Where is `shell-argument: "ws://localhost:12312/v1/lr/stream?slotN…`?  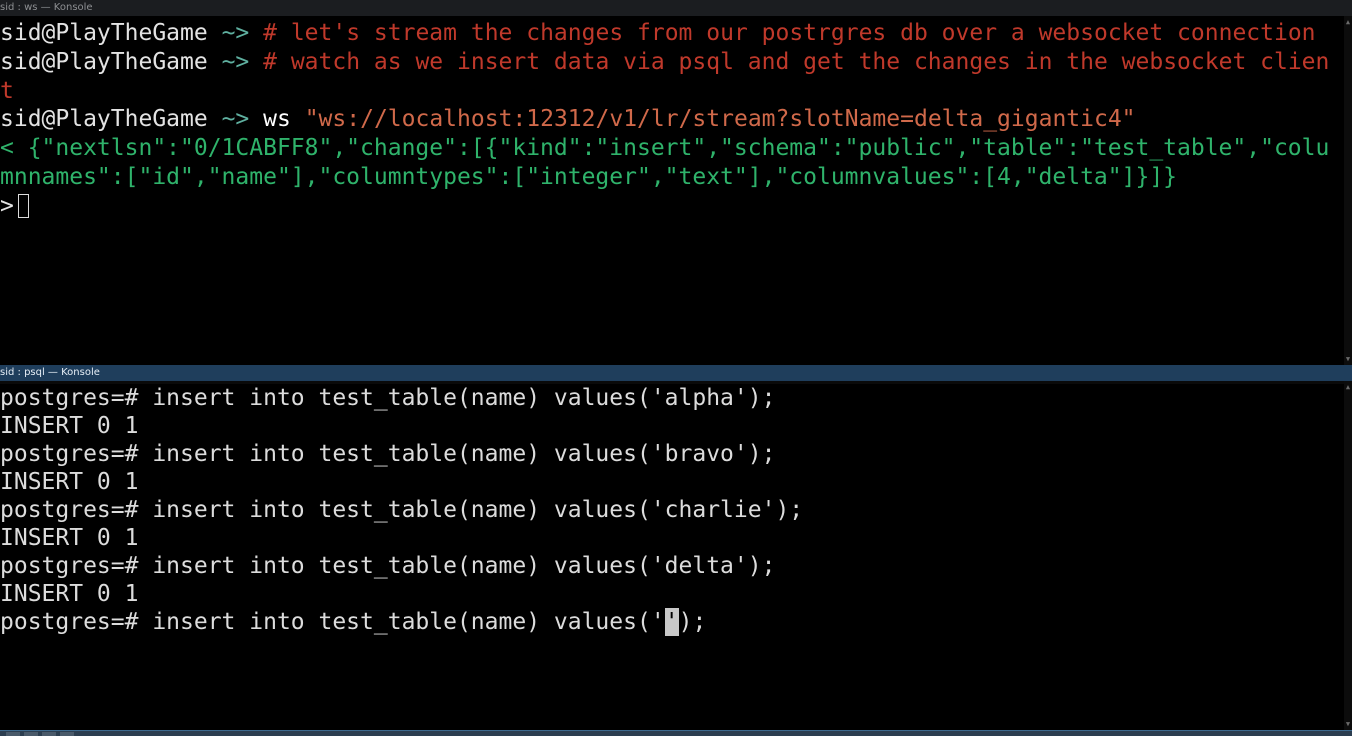
shell-argument: "ws://localhost:12312/v1/lr/stream?slotN… is located at coordinates (720, 119).